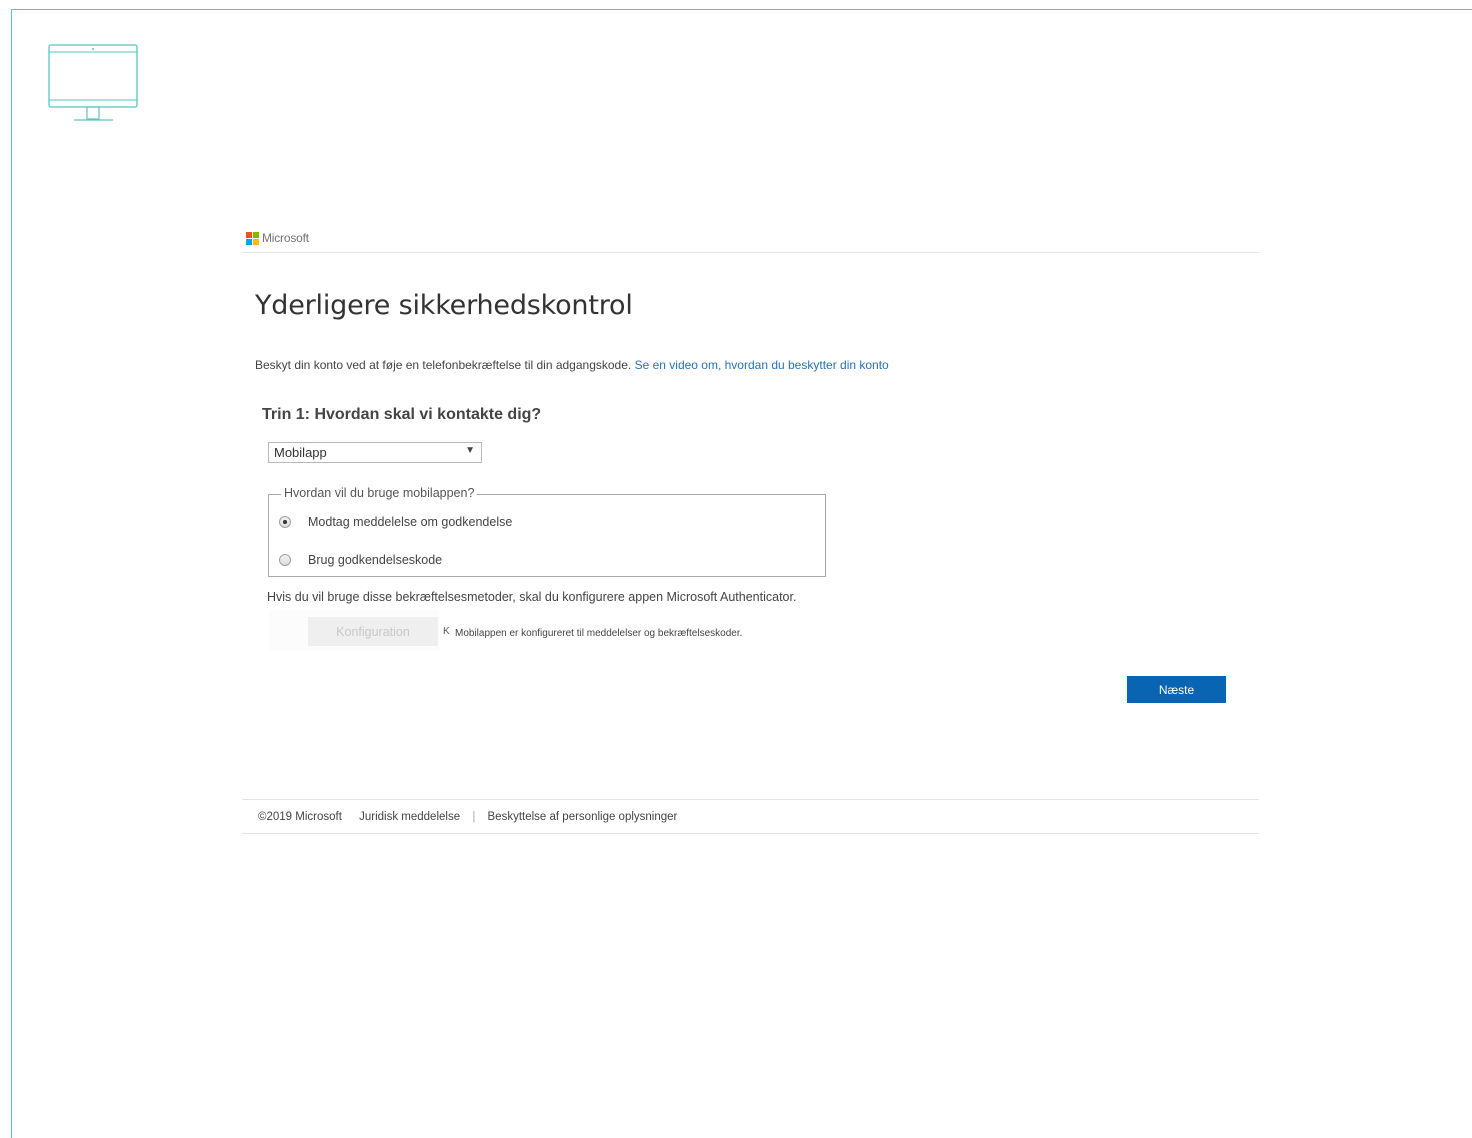 The image size is (1472, 1138). I want to click on privacy-link: Beskyttelse af personlige oplysninger, so click(583, 817).